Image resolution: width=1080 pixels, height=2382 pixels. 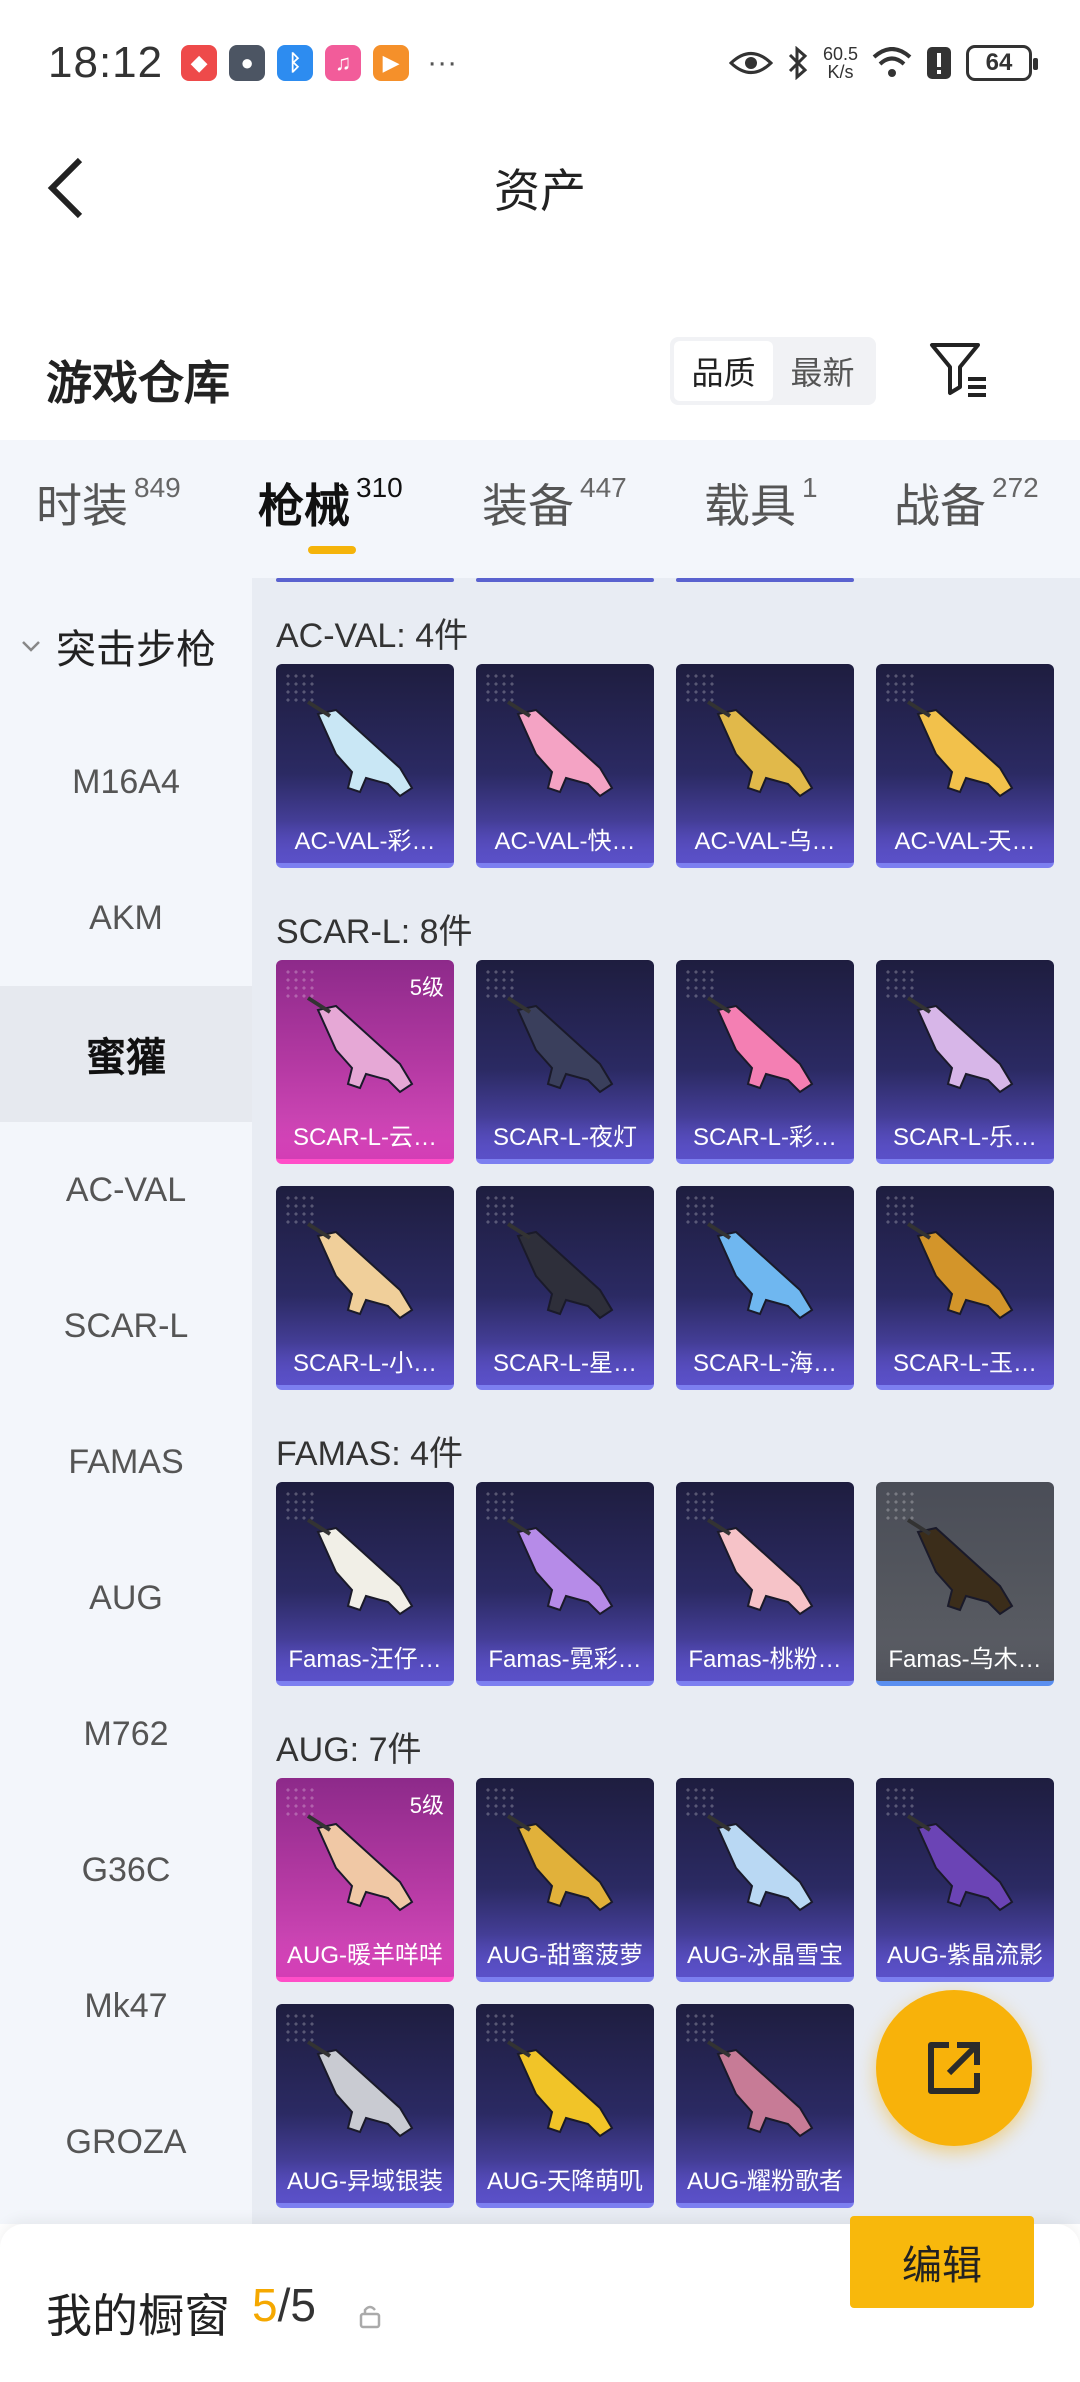 I want to click on music-app-icon: ♫, so click(x=343, y=63).